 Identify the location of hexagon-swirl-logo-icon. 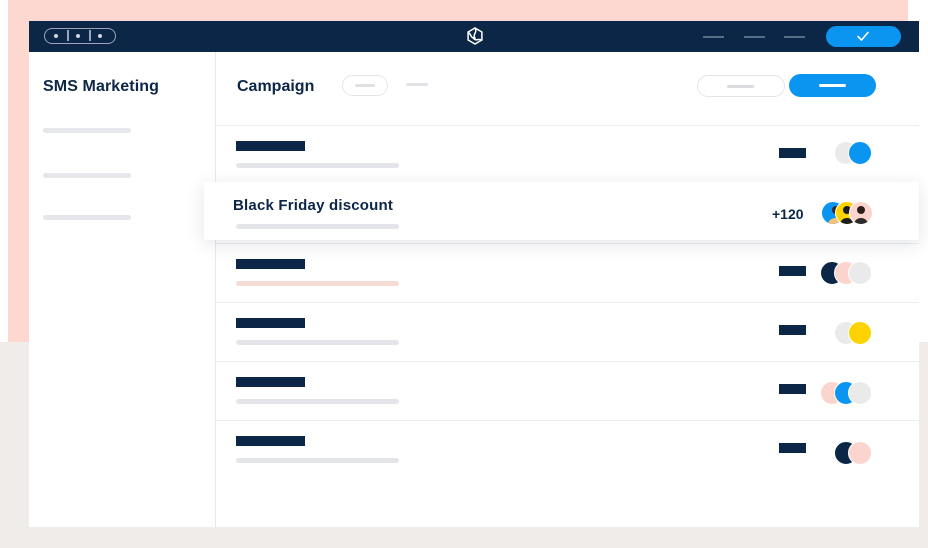
(475, 36).